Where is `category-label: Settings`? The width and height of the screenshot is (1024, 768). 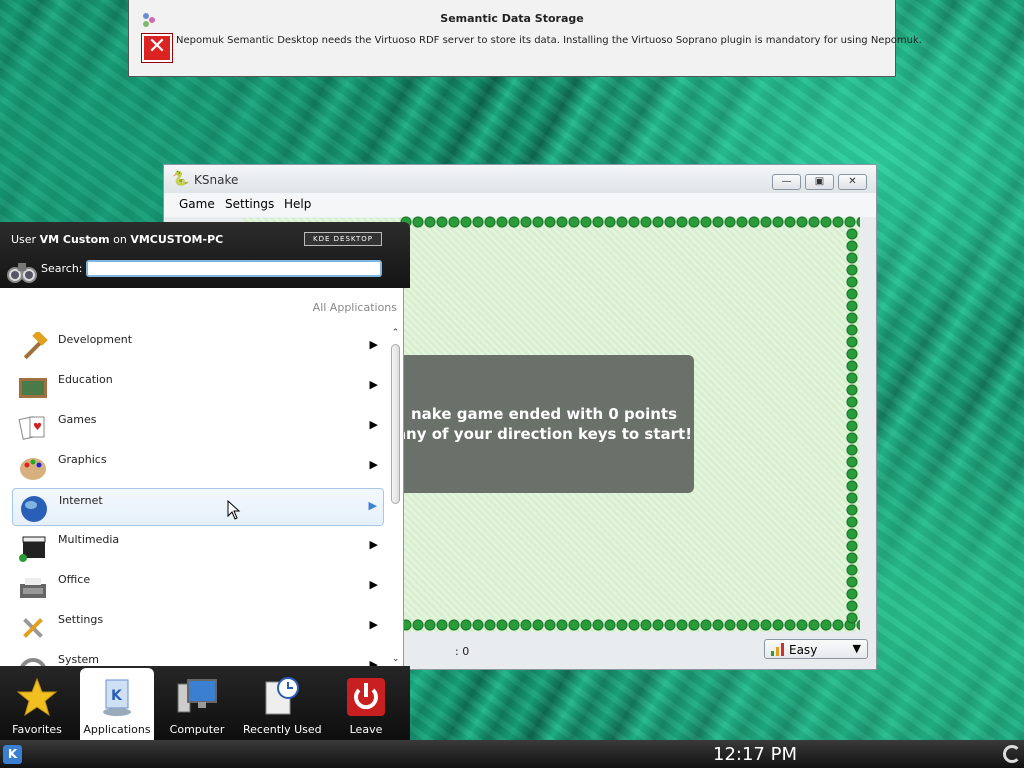
category-label: Settings is located at coordinates (81, 619).